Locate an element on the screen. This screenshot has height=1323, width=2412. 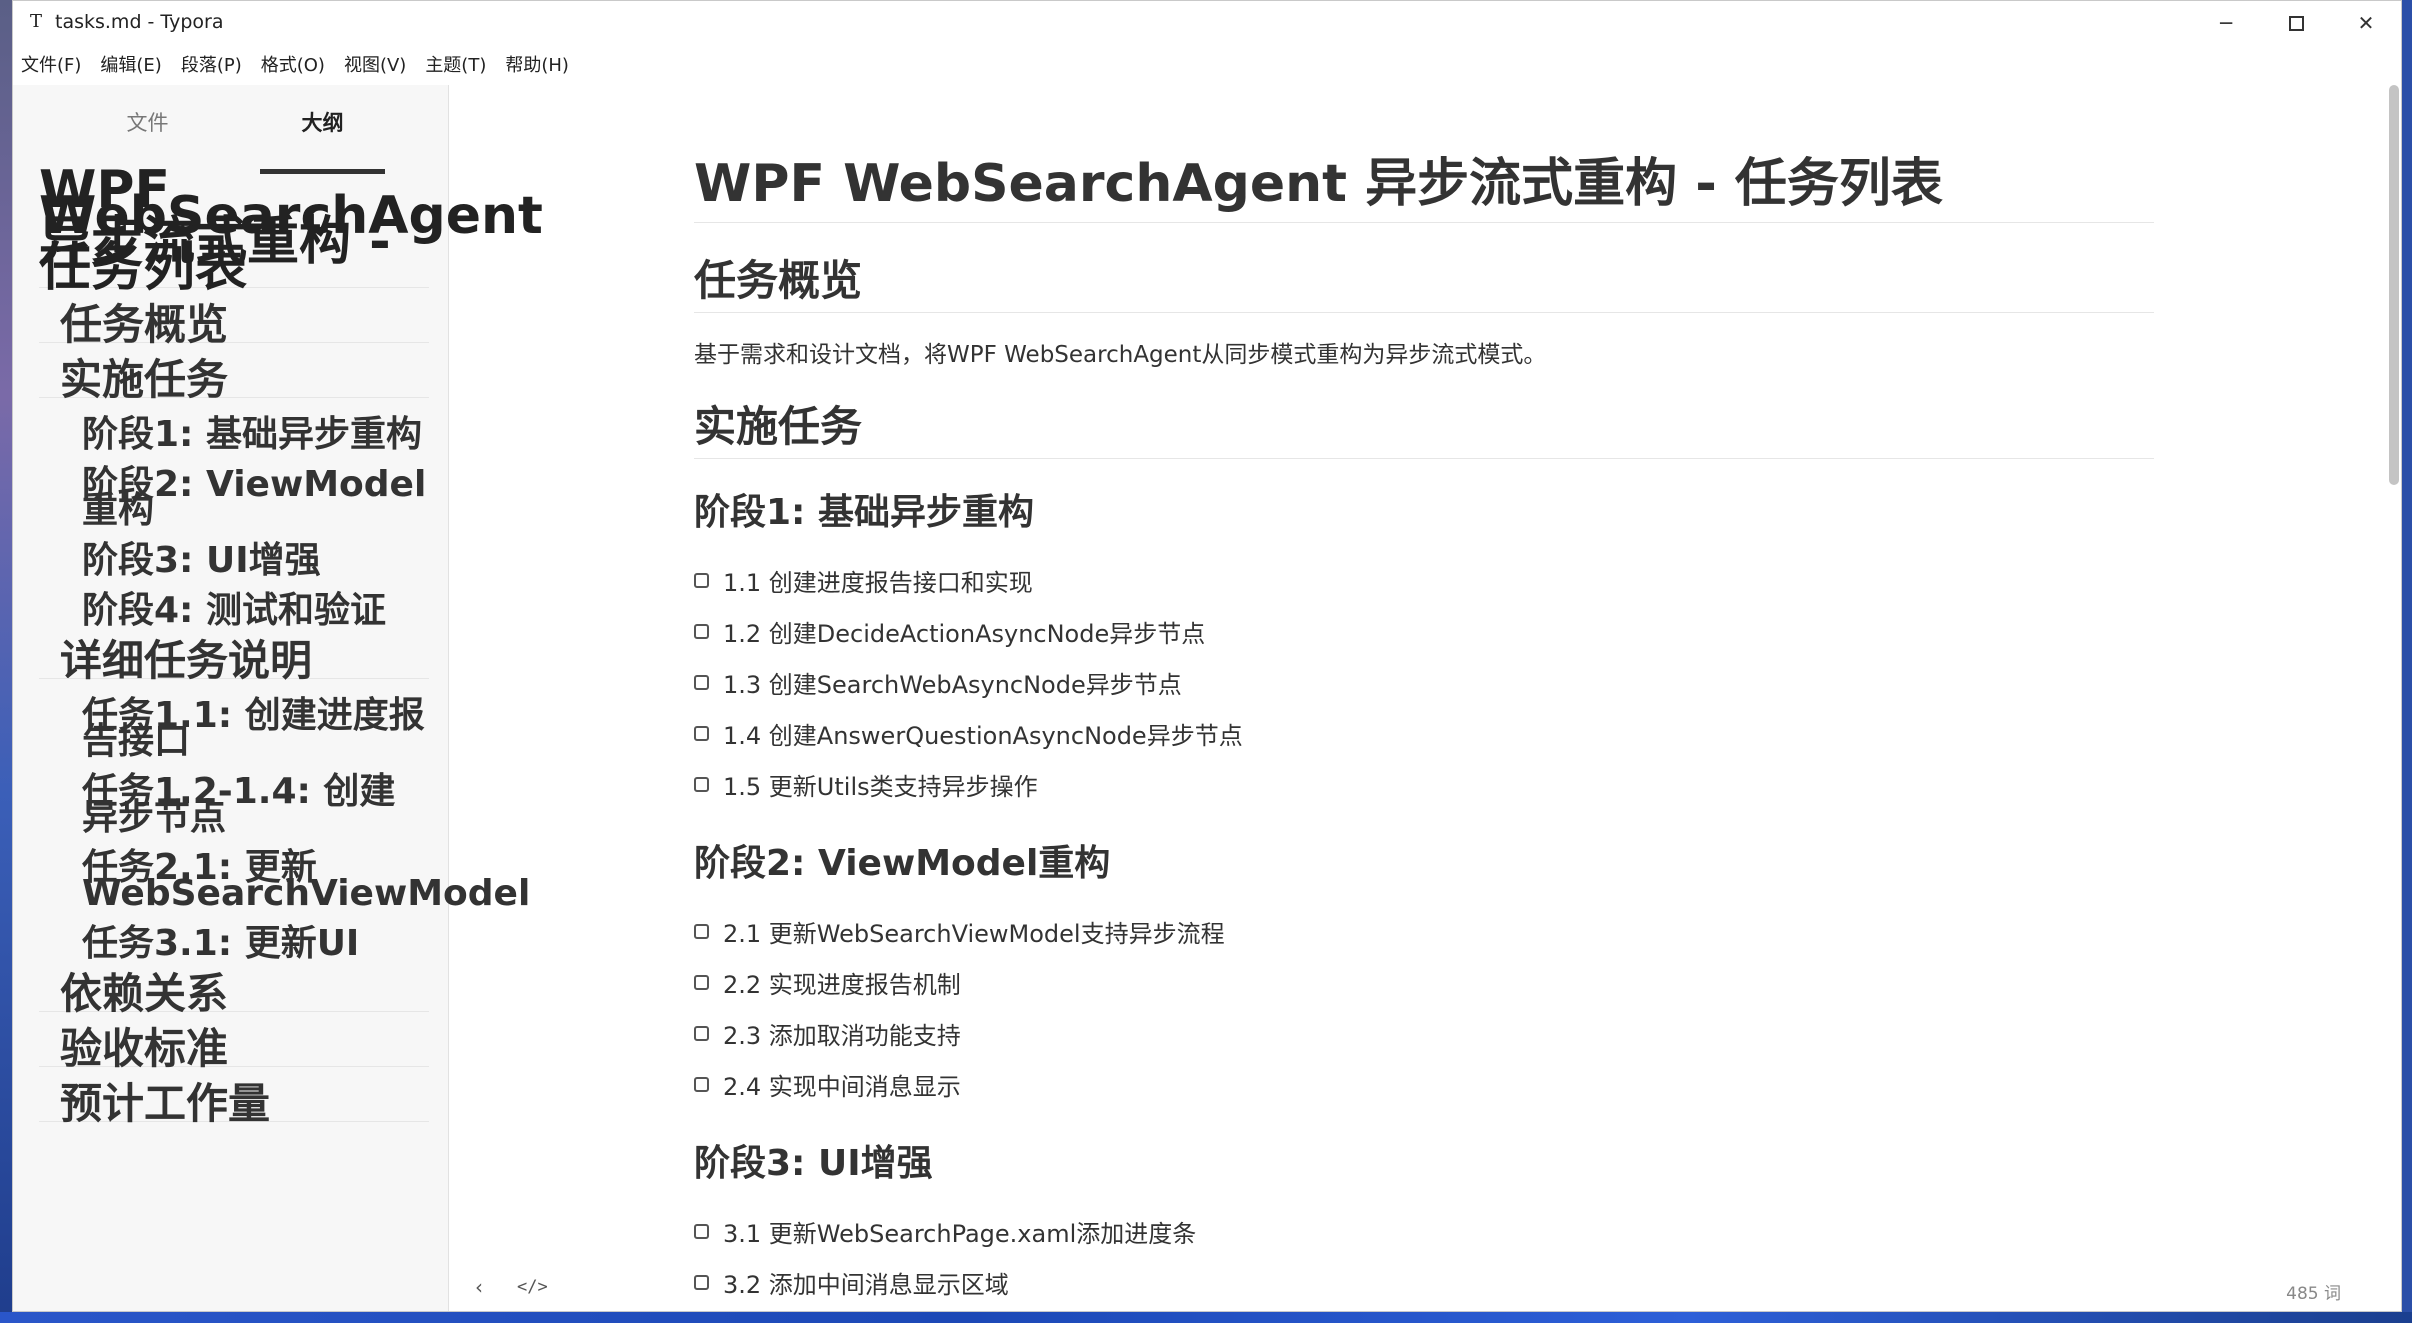
minimize-icon: ─ is located at coordinates (2226, 23).